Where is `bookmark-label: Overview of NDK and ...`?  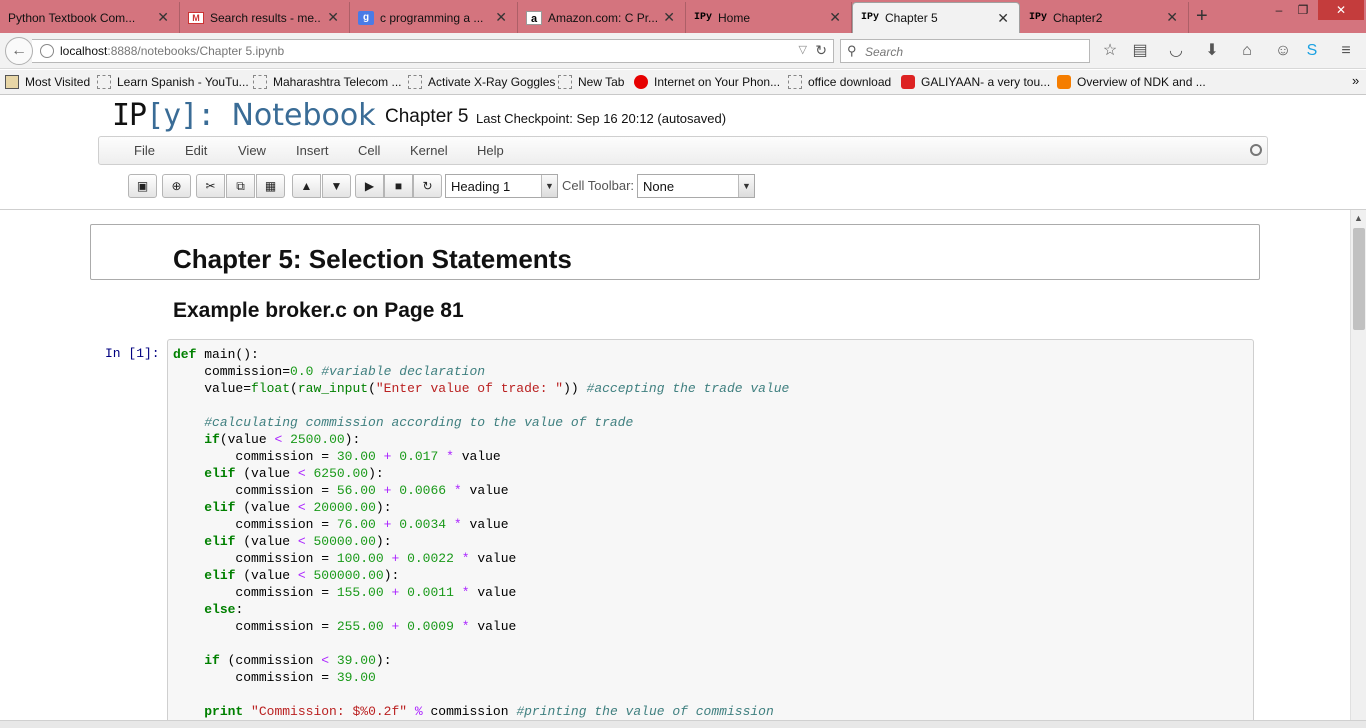 bookmark-label: Overview of NDK and ... is located at coordinates (1141, 82).